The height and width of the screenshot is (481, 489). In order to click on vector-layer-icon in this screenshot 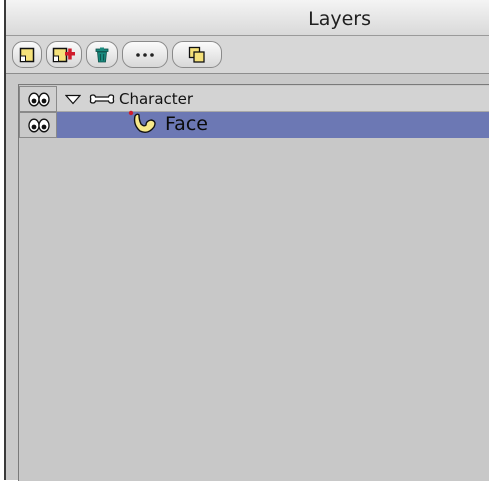, I will do `click(143, 122)`.